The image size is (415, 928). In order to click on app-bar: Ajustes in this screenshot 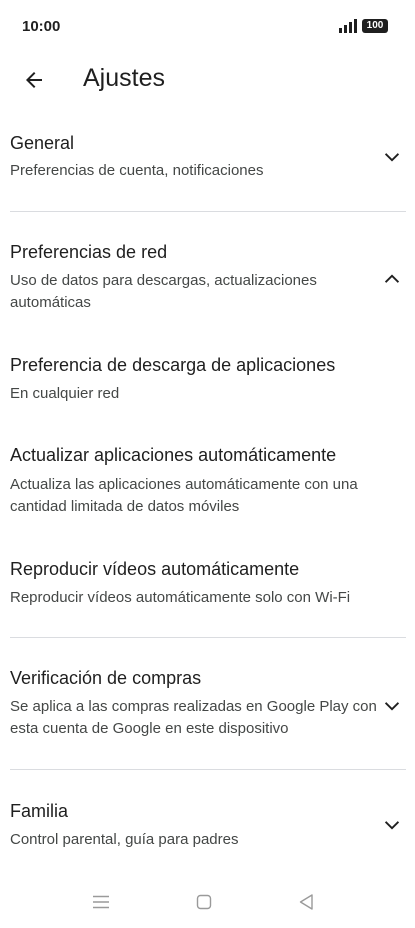, I will do `click(207, 80)`.